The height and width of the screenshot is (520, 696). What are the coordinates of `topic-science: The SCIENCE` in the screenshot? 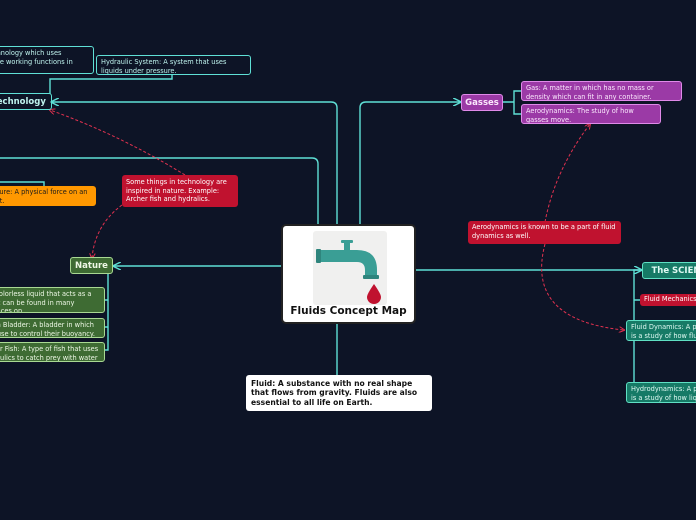 It's located at (669, 270).